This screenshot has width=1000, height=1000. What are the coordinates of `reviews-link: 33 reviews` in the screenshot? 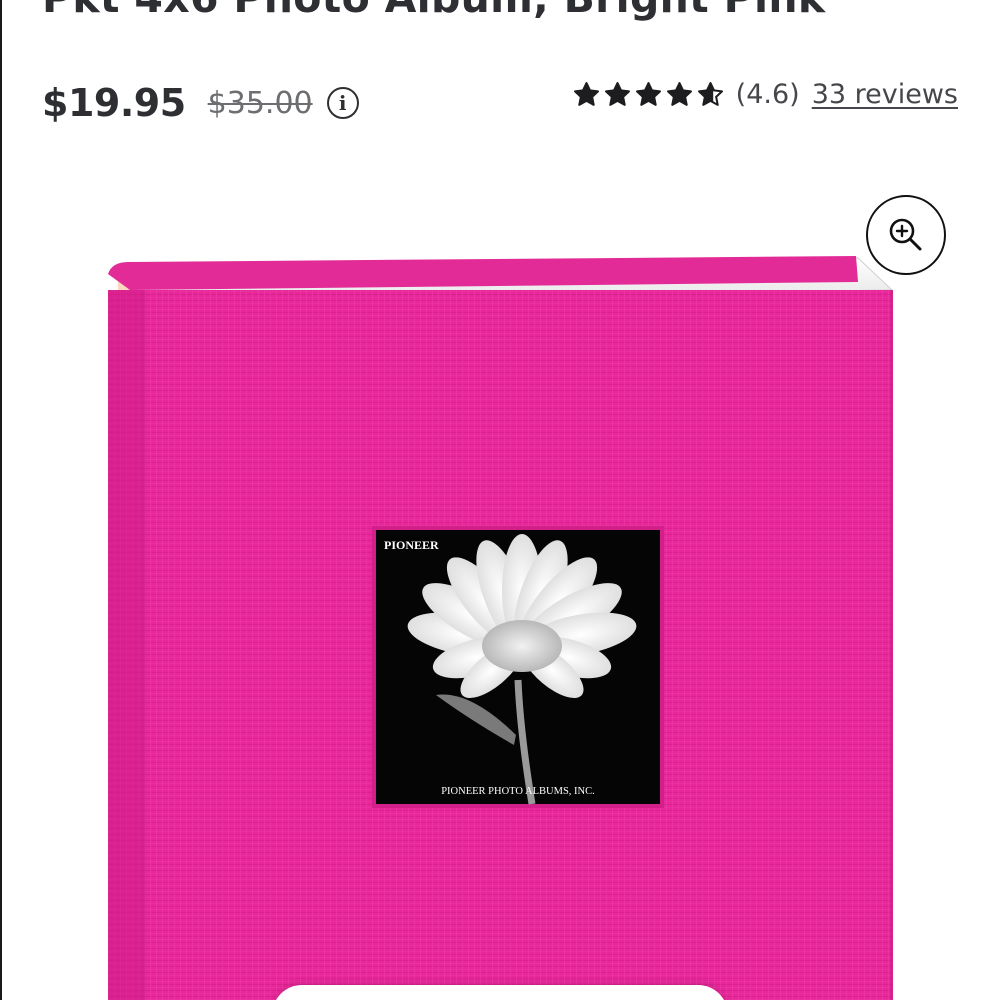 It's located at (885, 94).